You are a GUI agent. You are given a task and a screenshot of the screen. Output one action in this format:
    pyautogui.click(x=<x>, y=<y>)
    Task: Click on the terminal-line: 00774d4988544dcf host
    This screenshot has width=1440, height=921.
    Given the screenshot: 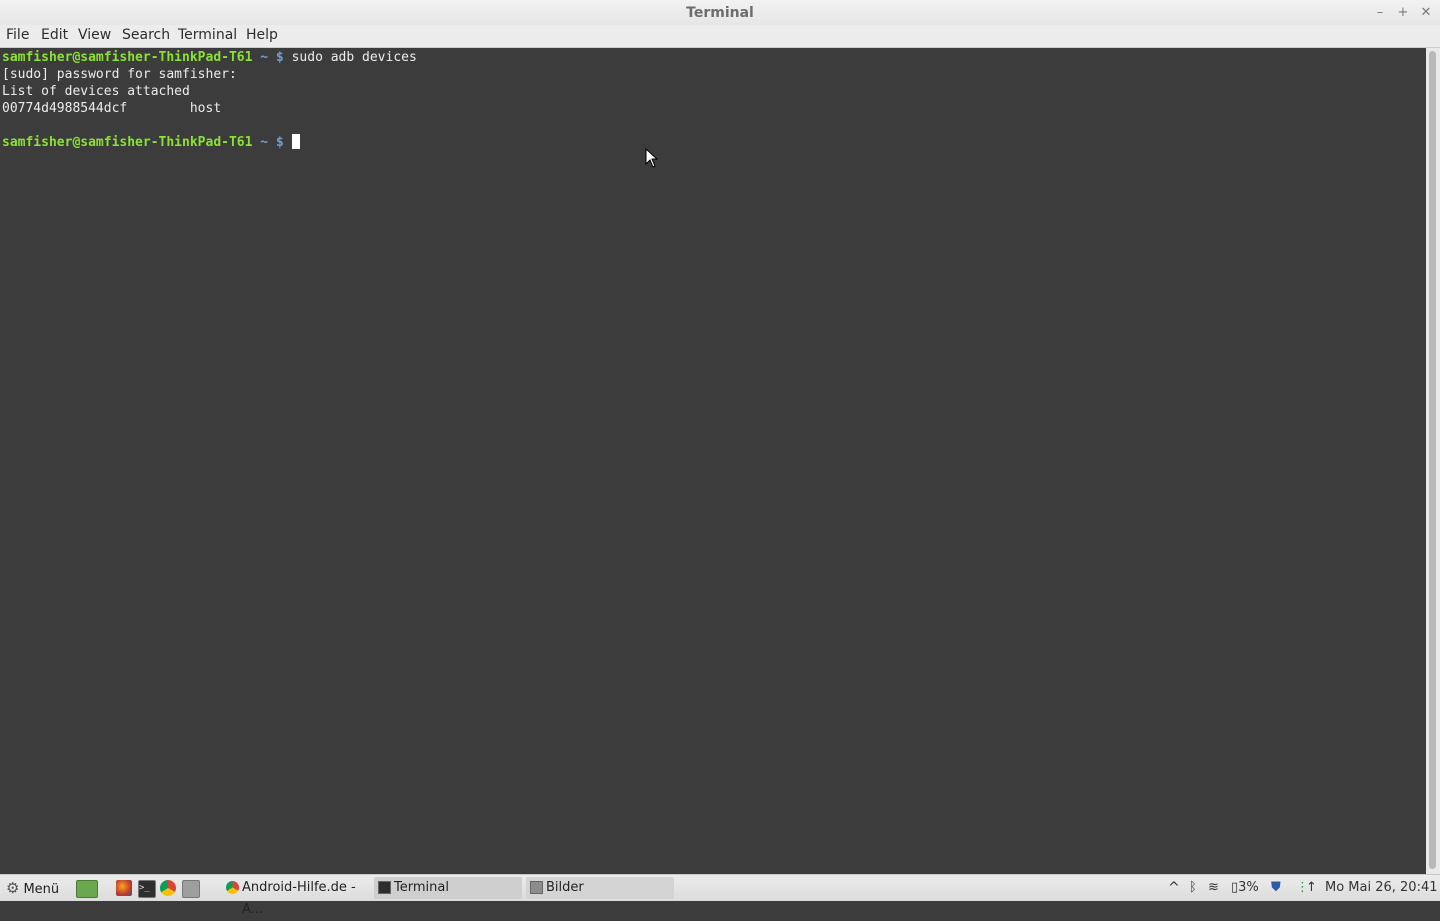 What is the action you would take?
    pyautogui.click(x=112, y=108)
    